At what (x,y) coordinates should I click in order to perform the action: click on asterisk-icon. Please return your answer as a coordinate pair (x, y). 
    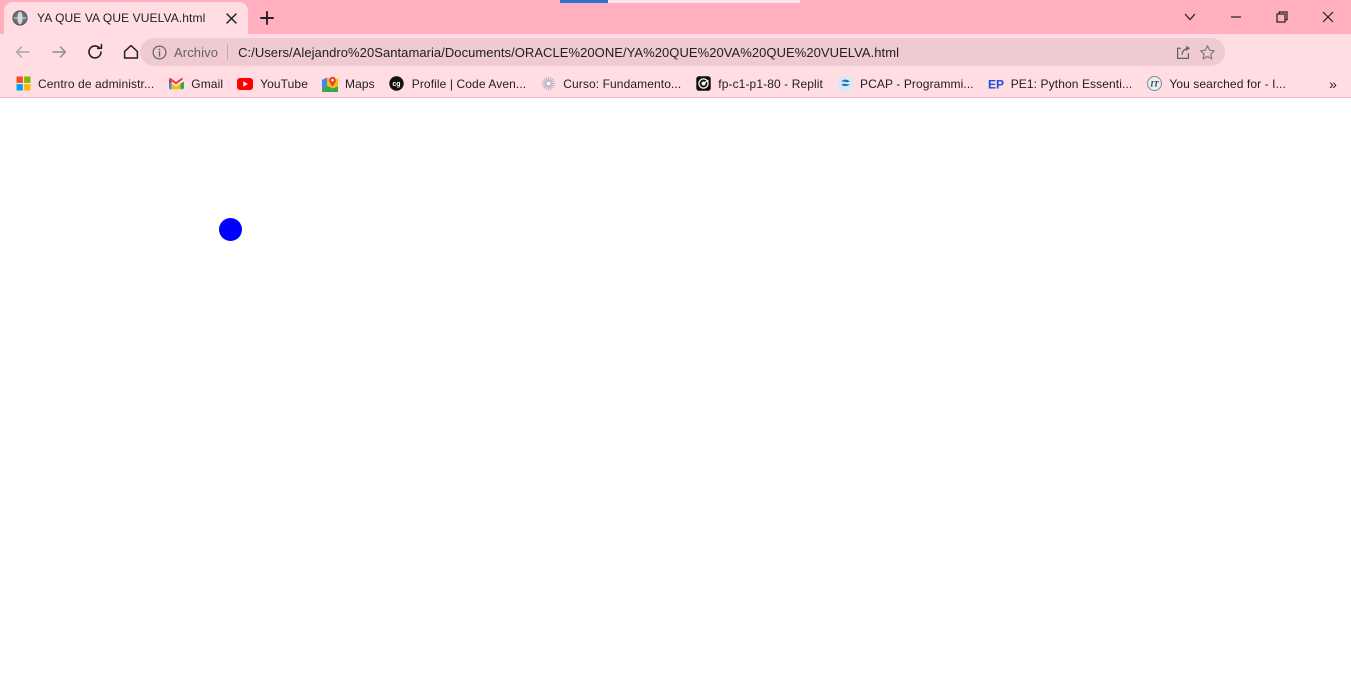
    Looking at the image, I should click on (548, 84).